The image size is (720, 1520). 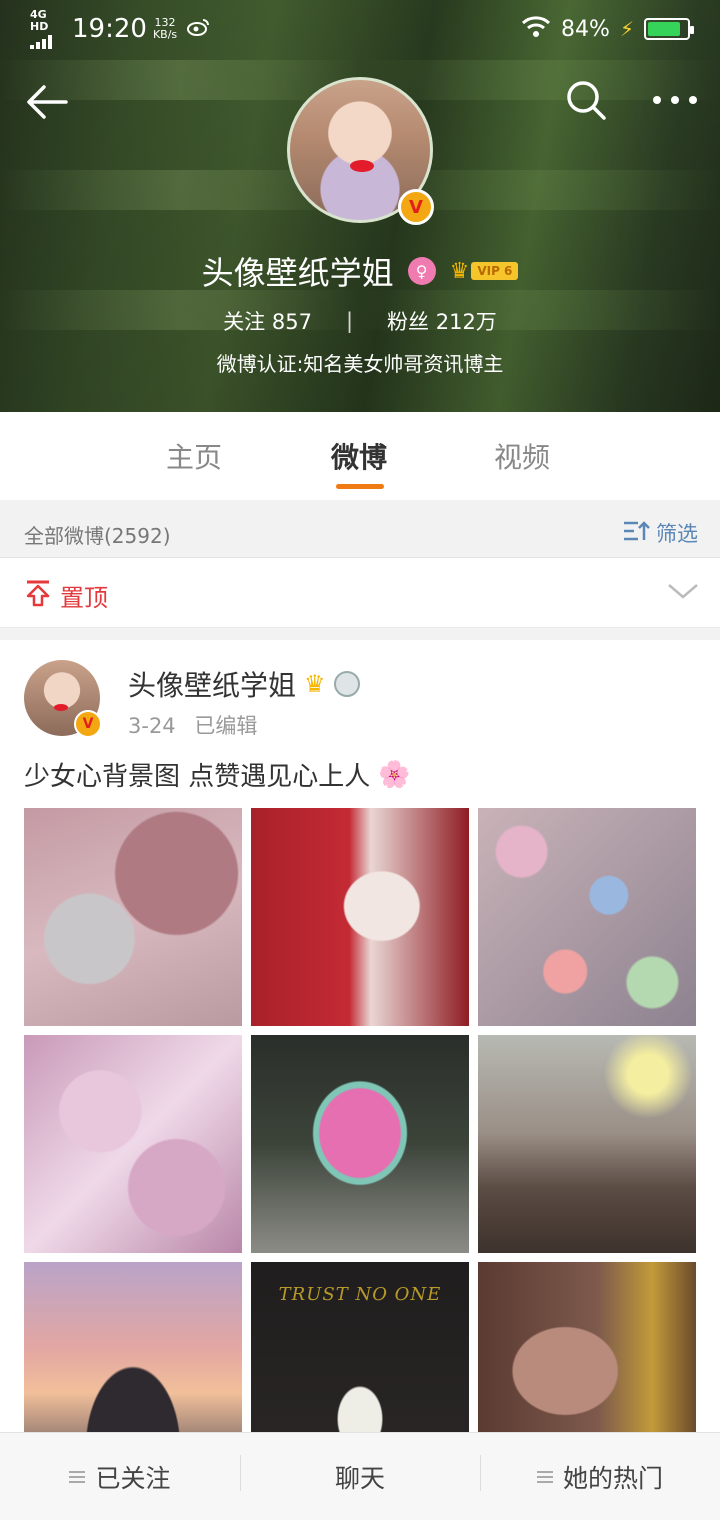 What do you see at coordinates (360, 1294) in the screenshot?
I see `photo-caption: TRUST NO ONE` at bounding box center [360, 1294].